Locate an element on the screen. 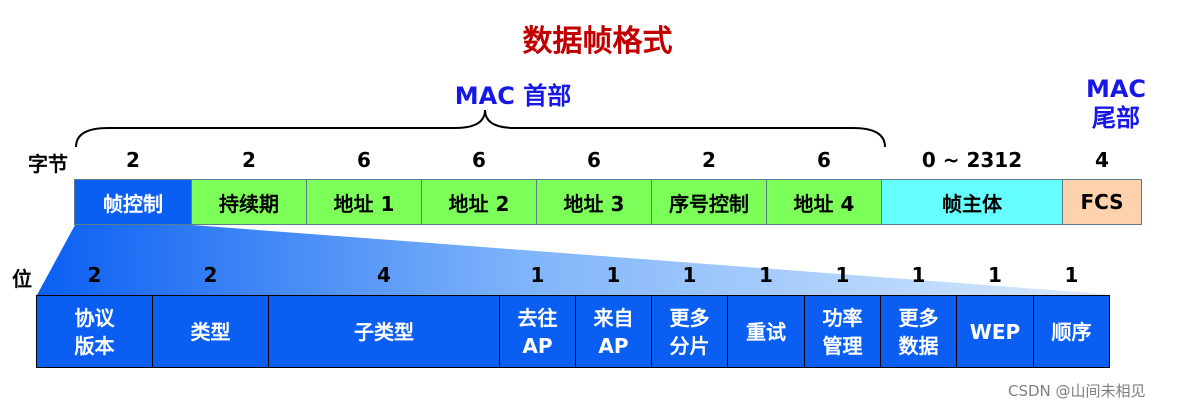 The width and height of the screenshot is (1195, 409). frame-field: 帧主体 is located at coordinates (972, 202).